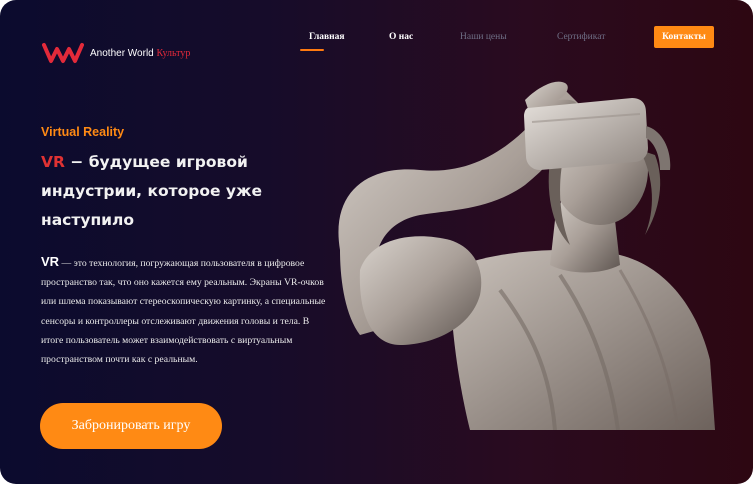  I want to click on nav-item-prices: Наши цены, so click(483, 37).